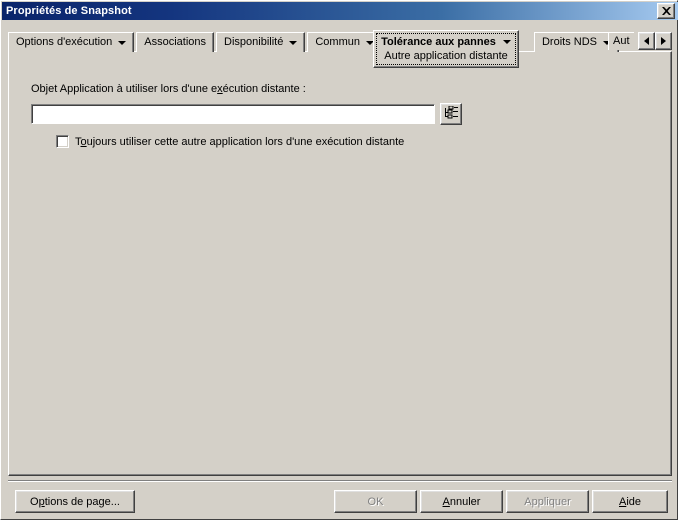  I want to click on browse-app-object-button, so click(451, 114).